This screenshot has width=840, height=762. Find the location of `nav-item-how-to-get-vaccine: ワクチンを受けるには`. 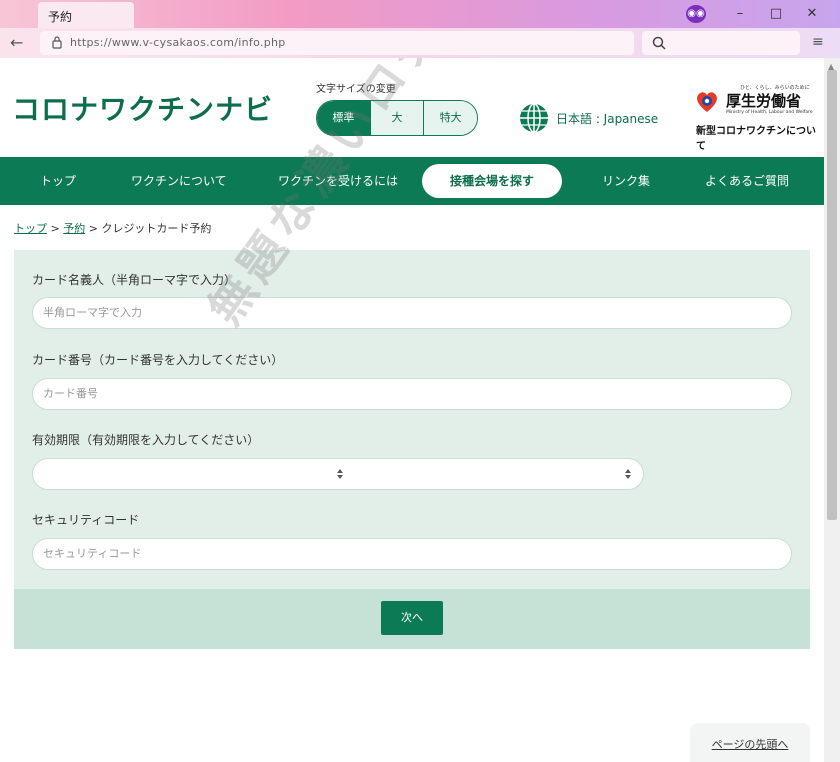

nav-item-how-to-get-vaccine: ワクチンを受けるには is located at coordinates (338, 181).